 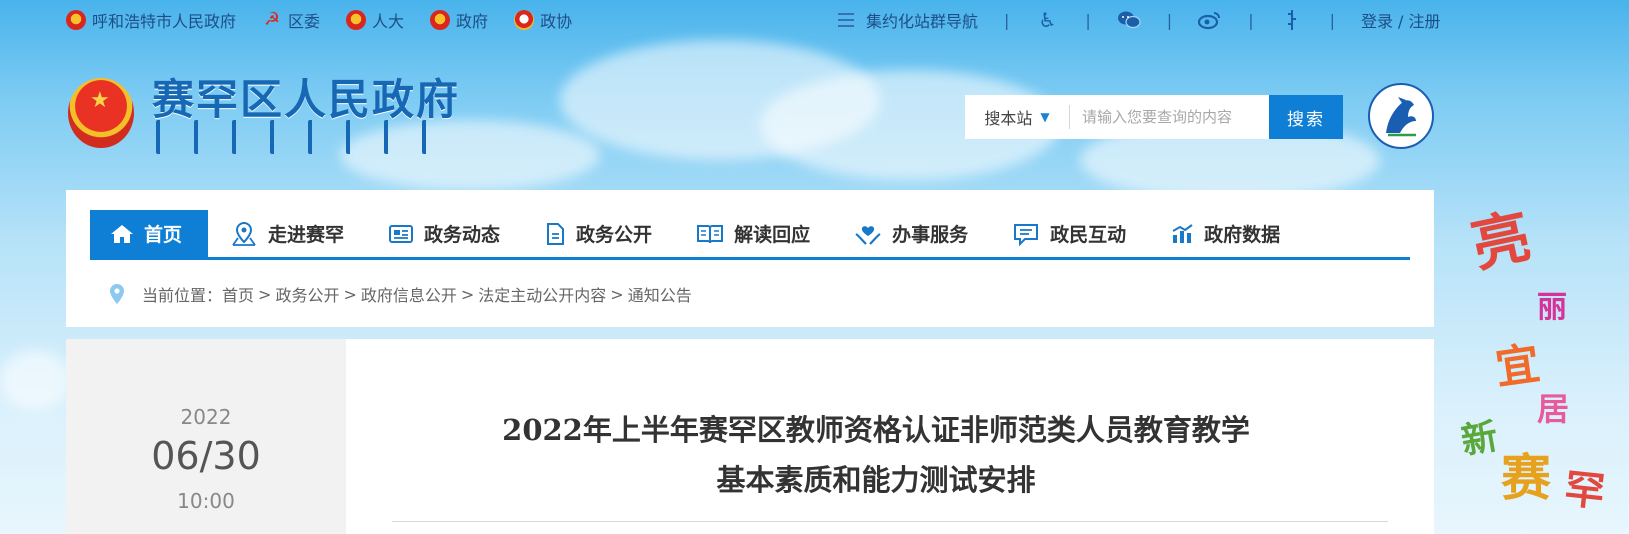 What do you see at coordinates (614, 235) in the screenshot?
I see `nav-item-label: 政务公开` at bounding box center [614, 235].